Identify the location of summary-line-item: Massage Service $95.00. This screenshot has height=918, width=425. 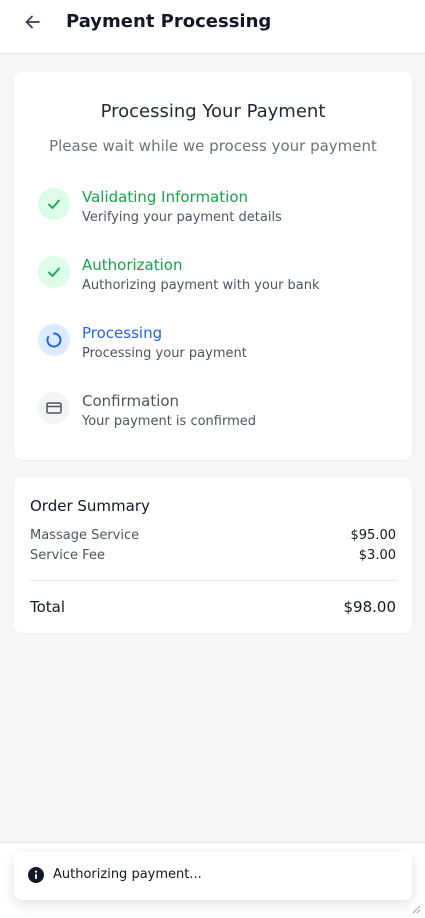
(213, 536).